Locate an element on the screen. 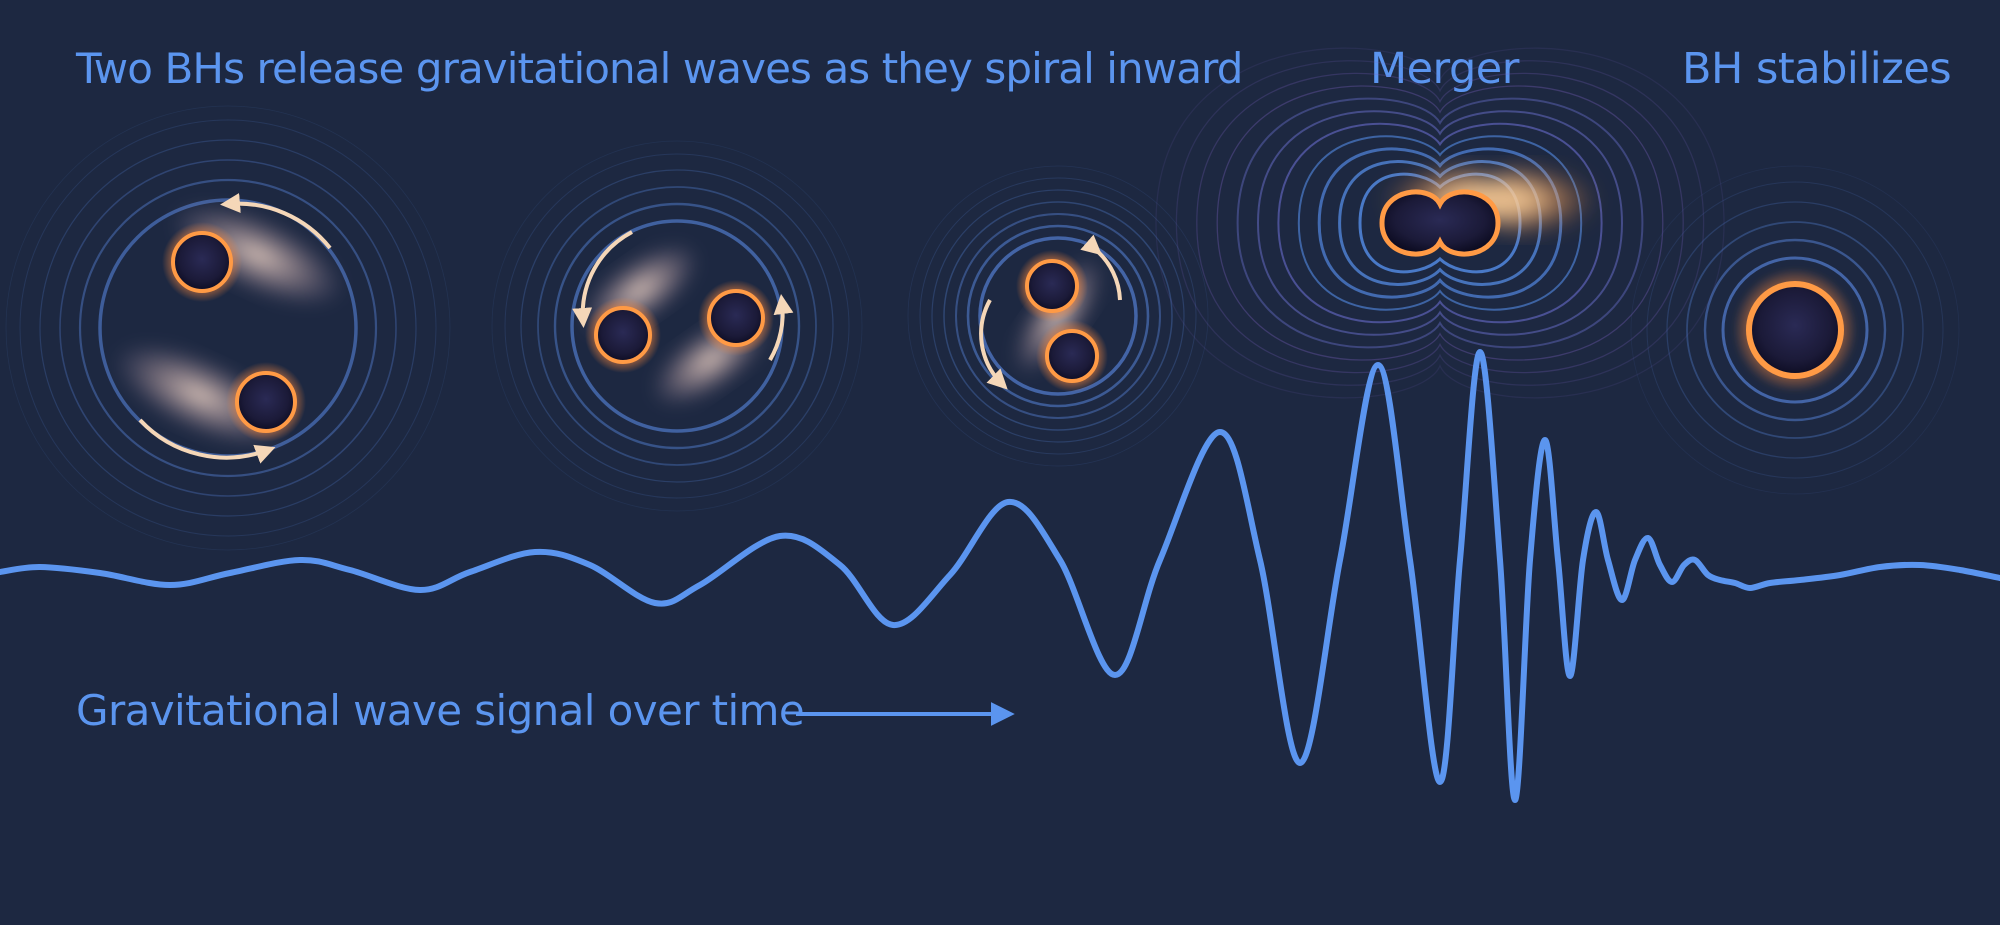  stage-1-binary is located at coordinates (228, 328).